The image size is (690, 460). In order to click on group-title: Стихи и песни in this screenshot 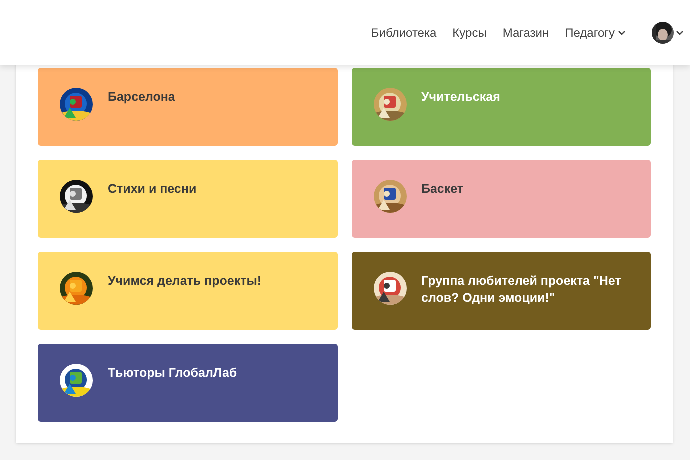, I will do `click(152, 189)`.